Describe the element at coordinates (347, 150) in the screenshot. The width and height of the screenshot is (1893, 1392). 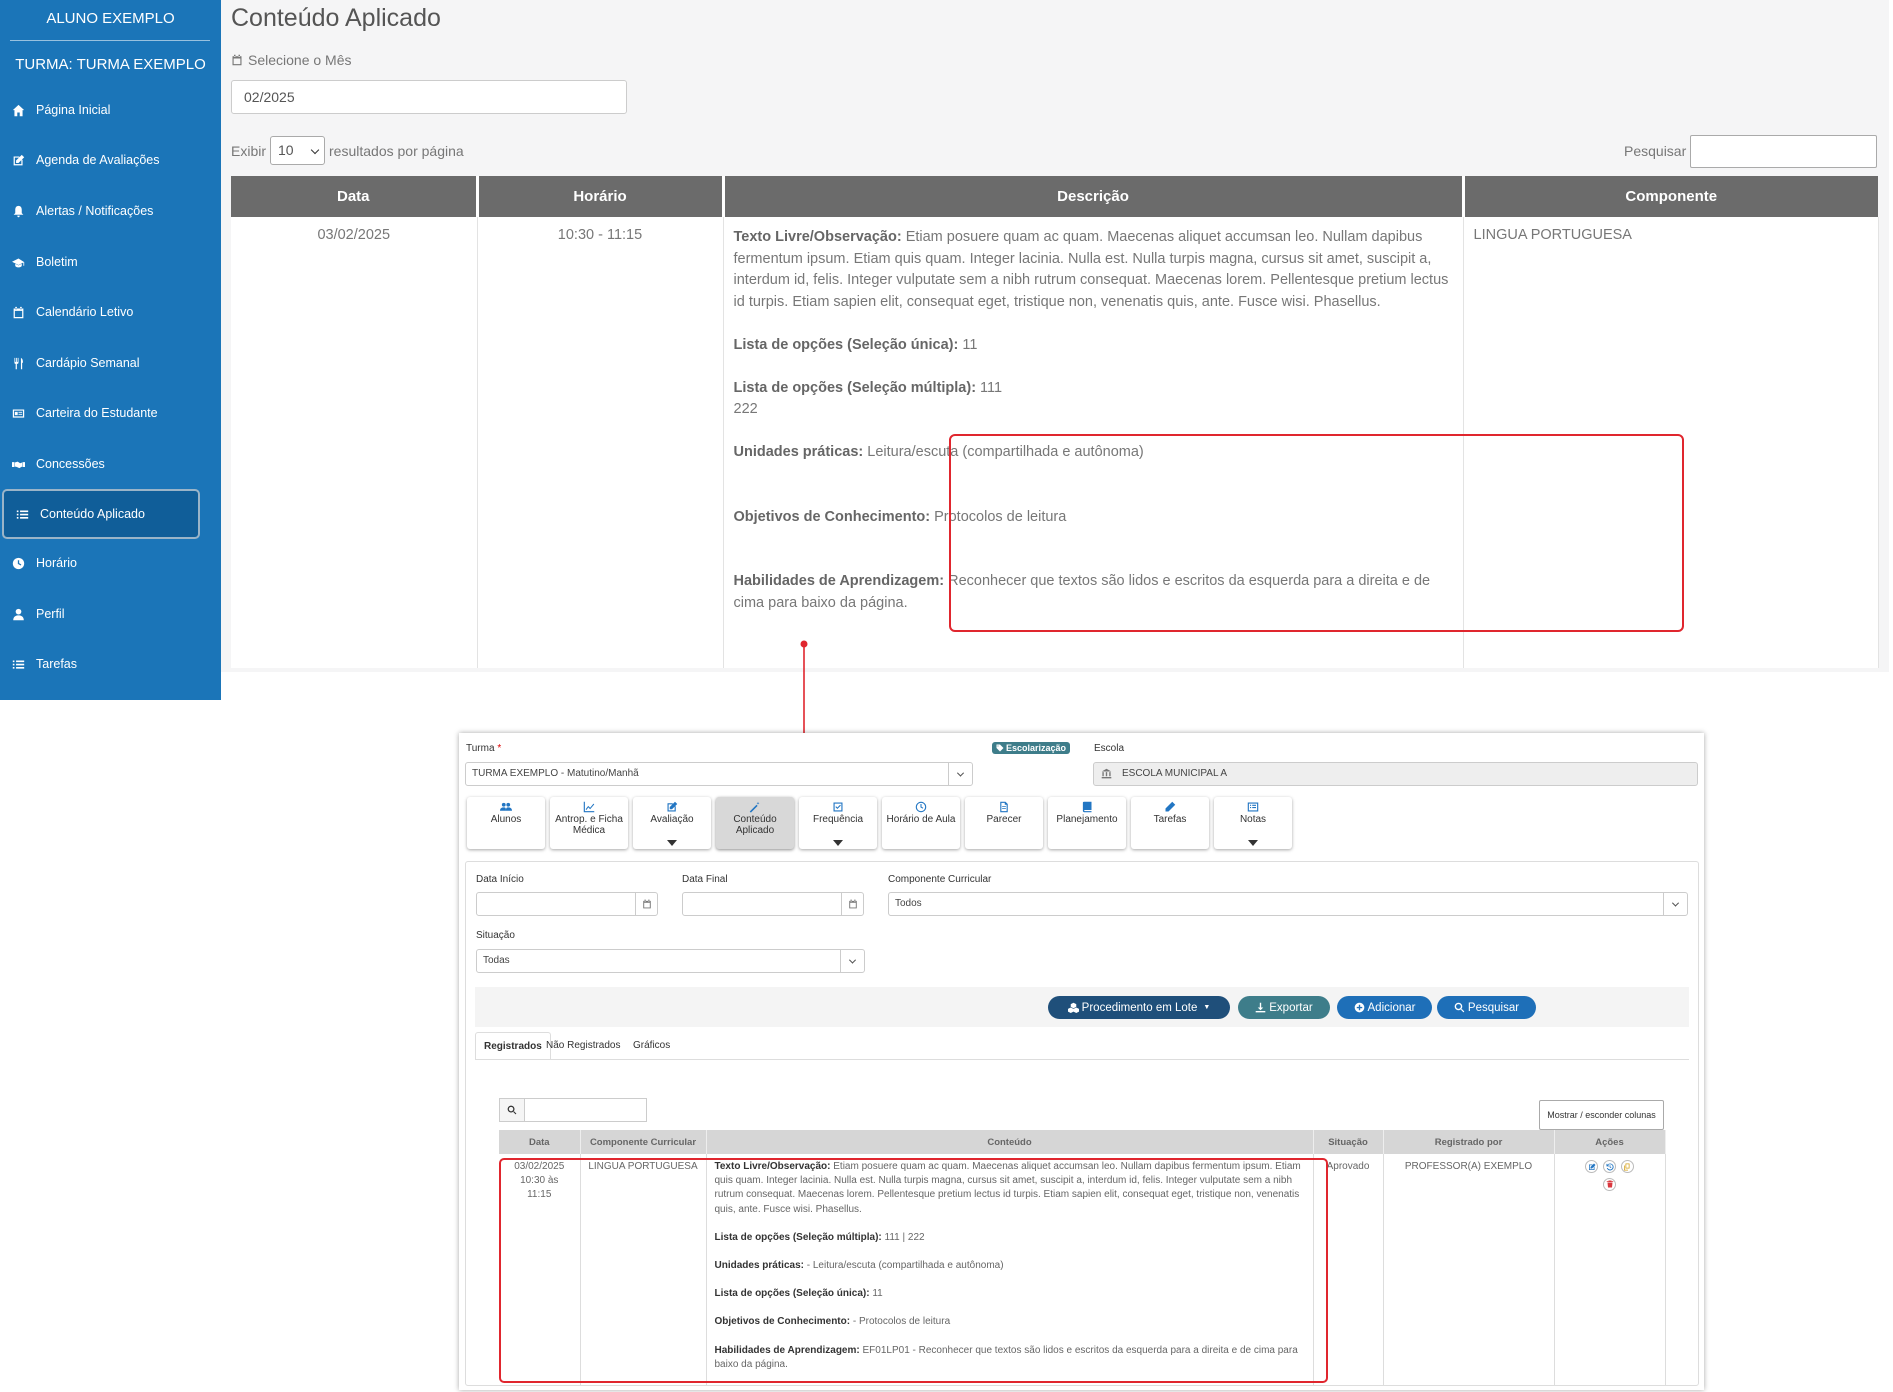
I see `page-length-control: Exibir 10 resultados por página` at that location.